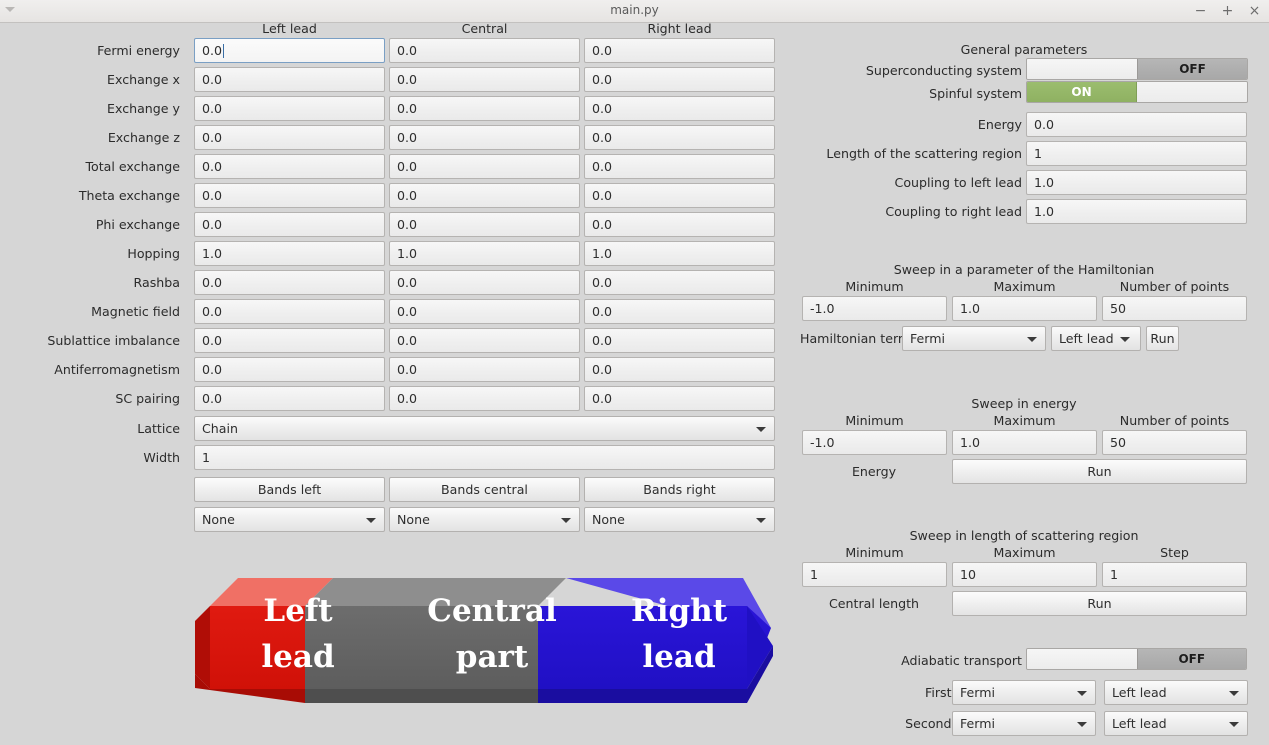 The width and height of the screenshot is (1269, 745). What do you see at coordinates (289, 50) in the screenshot?
I see `input-0-0: 0.0` at bounding box center [289, 50].